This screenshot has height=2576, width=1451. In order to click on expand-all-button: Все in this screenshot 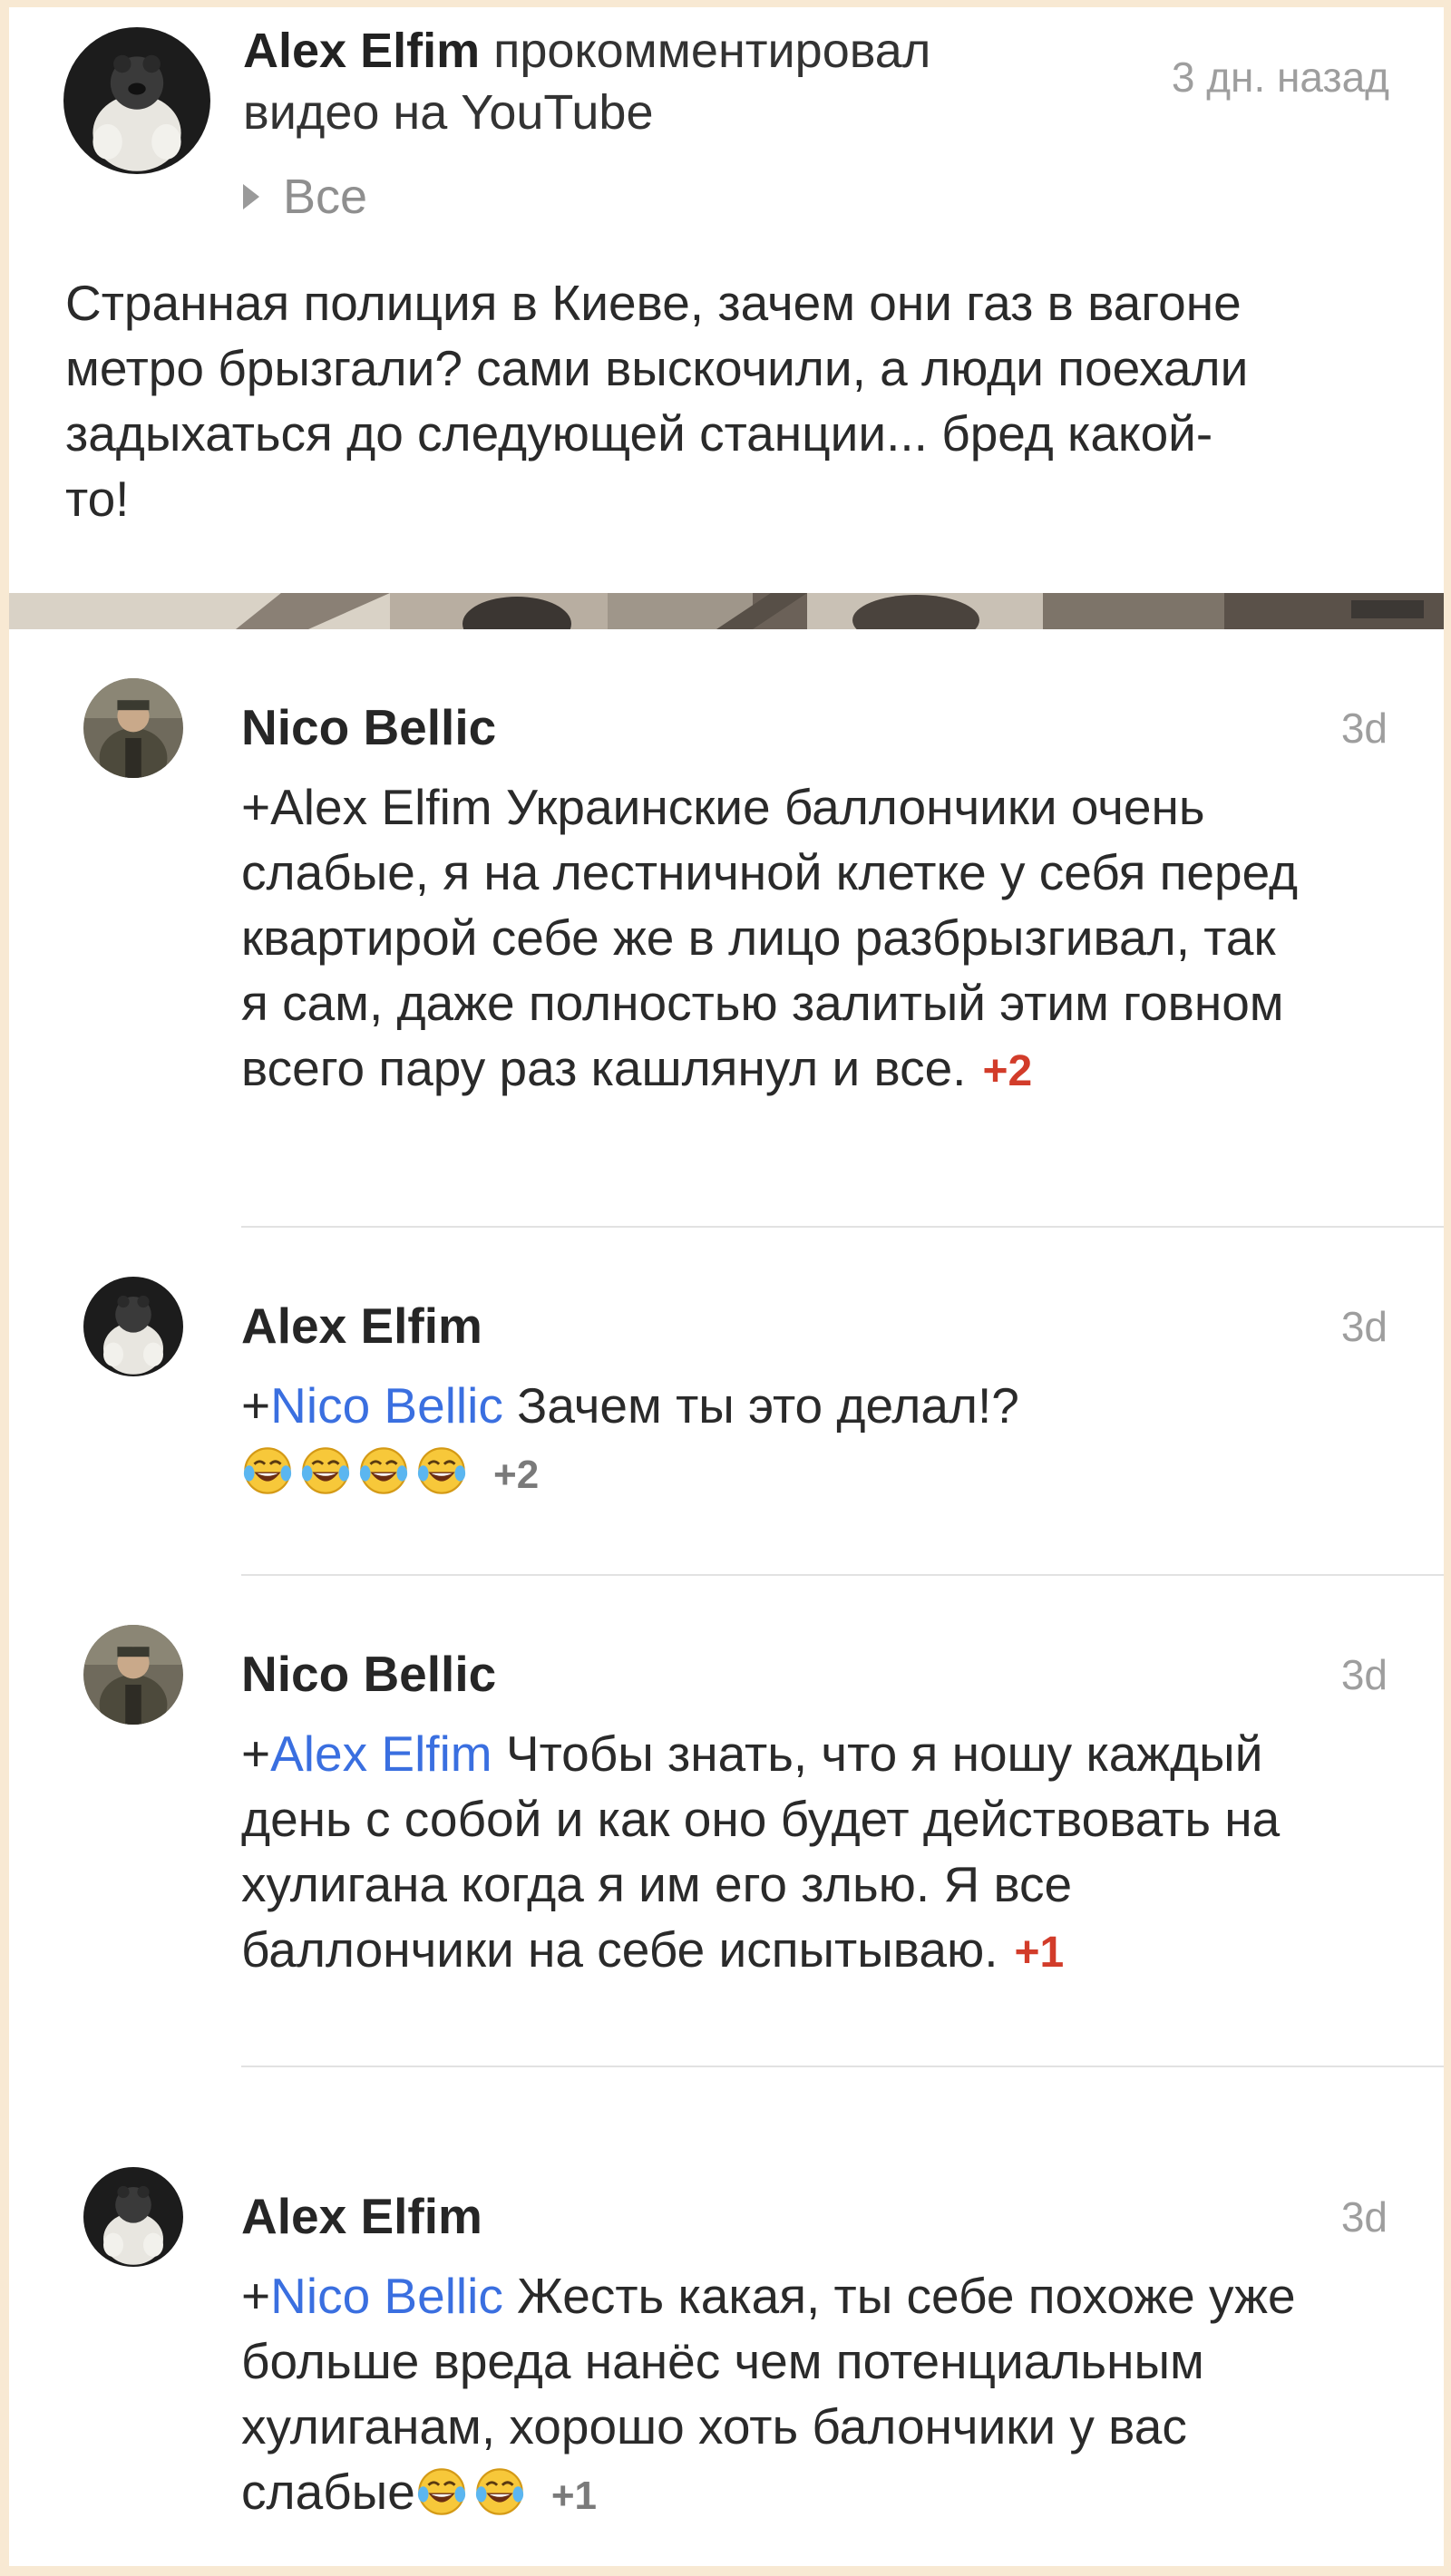, I will do `click(305, 197)`.